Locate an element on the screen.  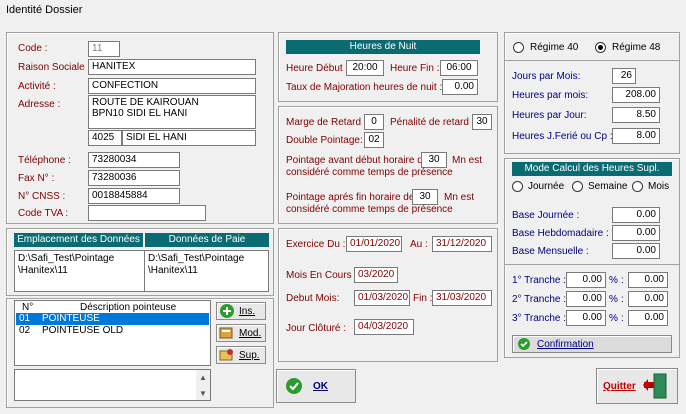
mod-button: Mod. is located at coordinates (241, 333).